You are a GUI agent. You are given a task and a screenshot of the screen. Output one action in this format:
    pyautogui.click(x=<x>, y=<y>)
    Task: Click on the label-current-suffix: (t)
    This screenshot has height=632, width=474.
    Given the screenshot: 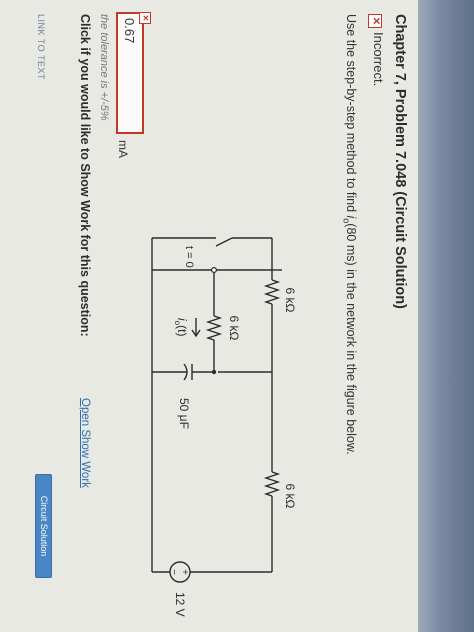 What is the action you would take?
    pyautogui.click(x=182, y=330)
    